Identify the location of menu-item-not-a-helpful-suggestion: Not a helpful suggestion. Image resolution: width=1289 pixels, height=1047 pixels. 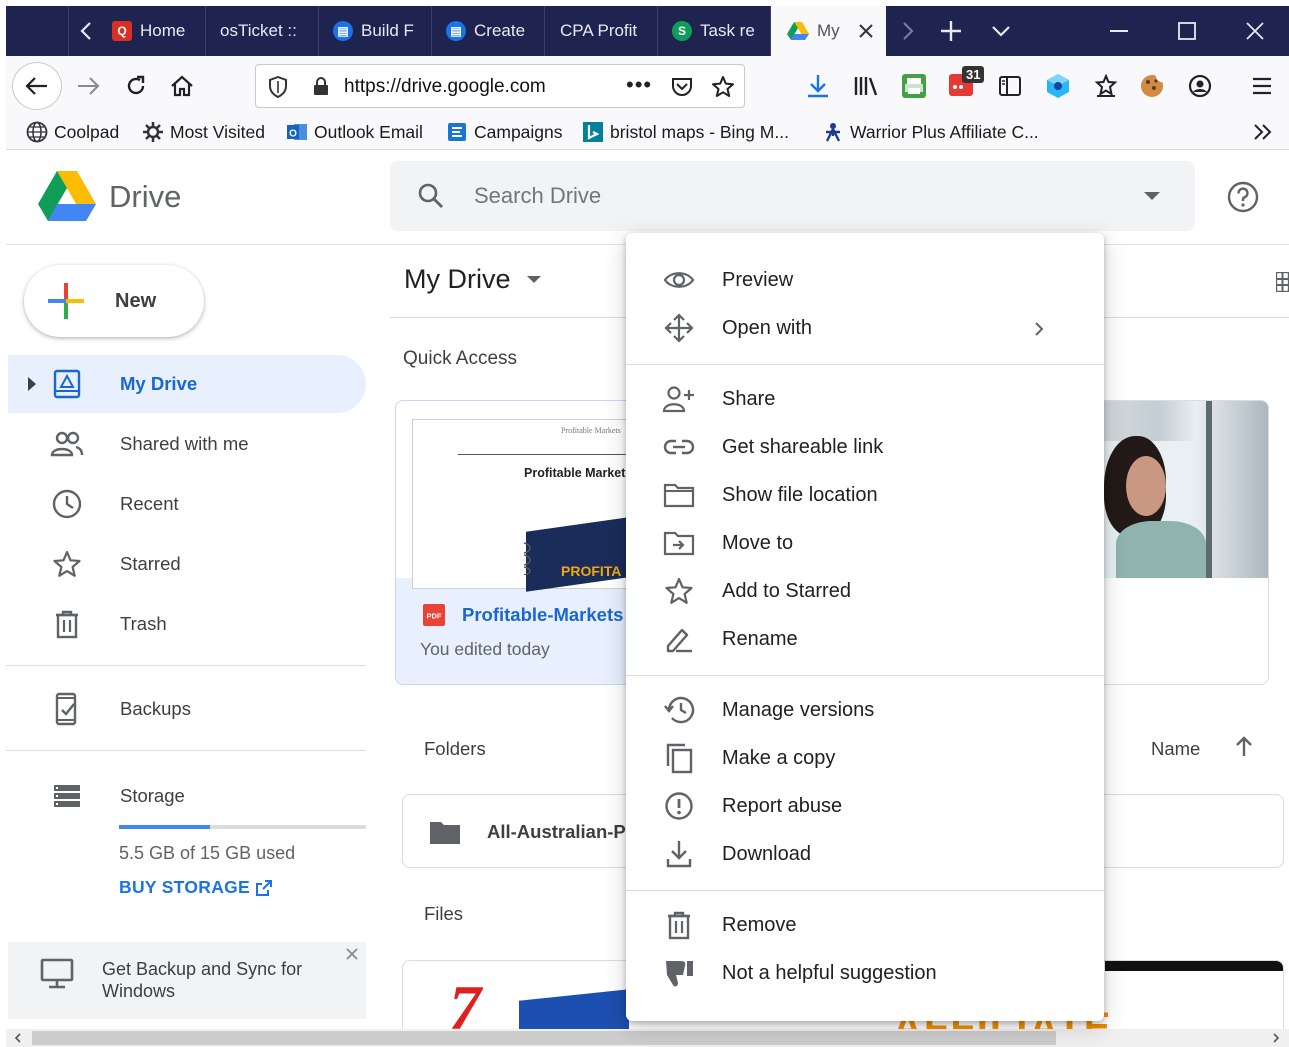
(865, 973).